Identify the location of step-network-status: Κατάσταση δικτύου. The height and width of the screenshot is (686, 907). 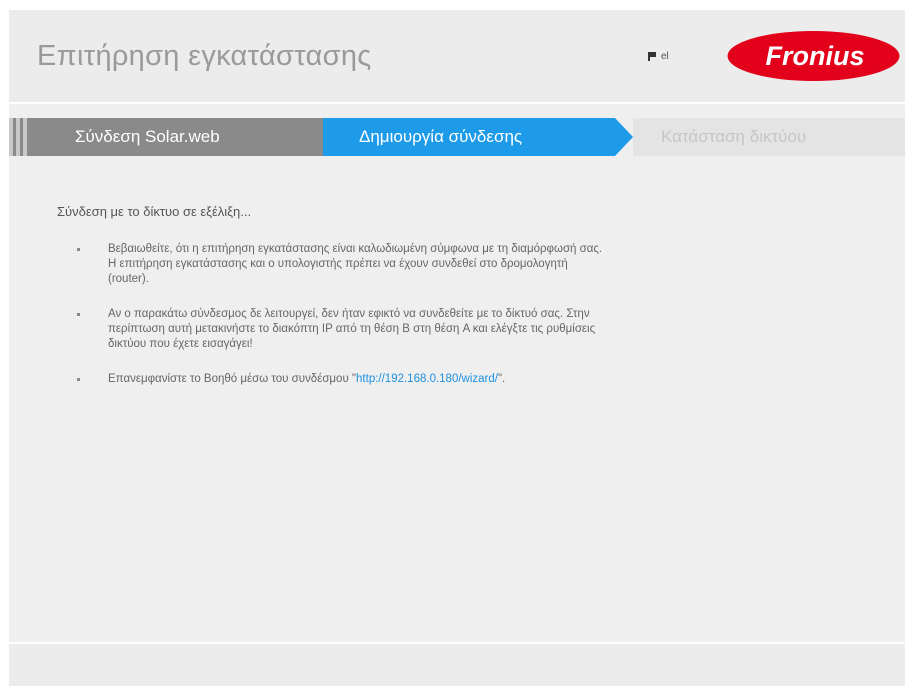
(769, 137).